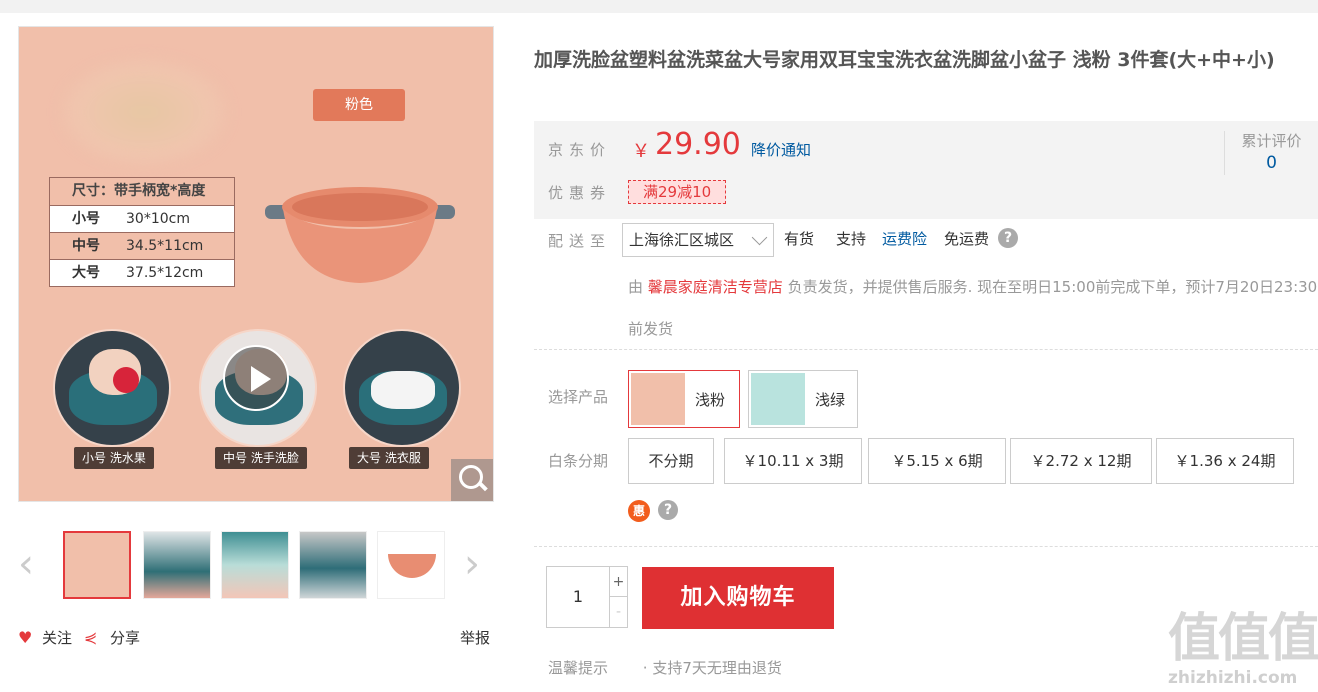  I want to click on currency-symbol: ￥, so click(641, 151).